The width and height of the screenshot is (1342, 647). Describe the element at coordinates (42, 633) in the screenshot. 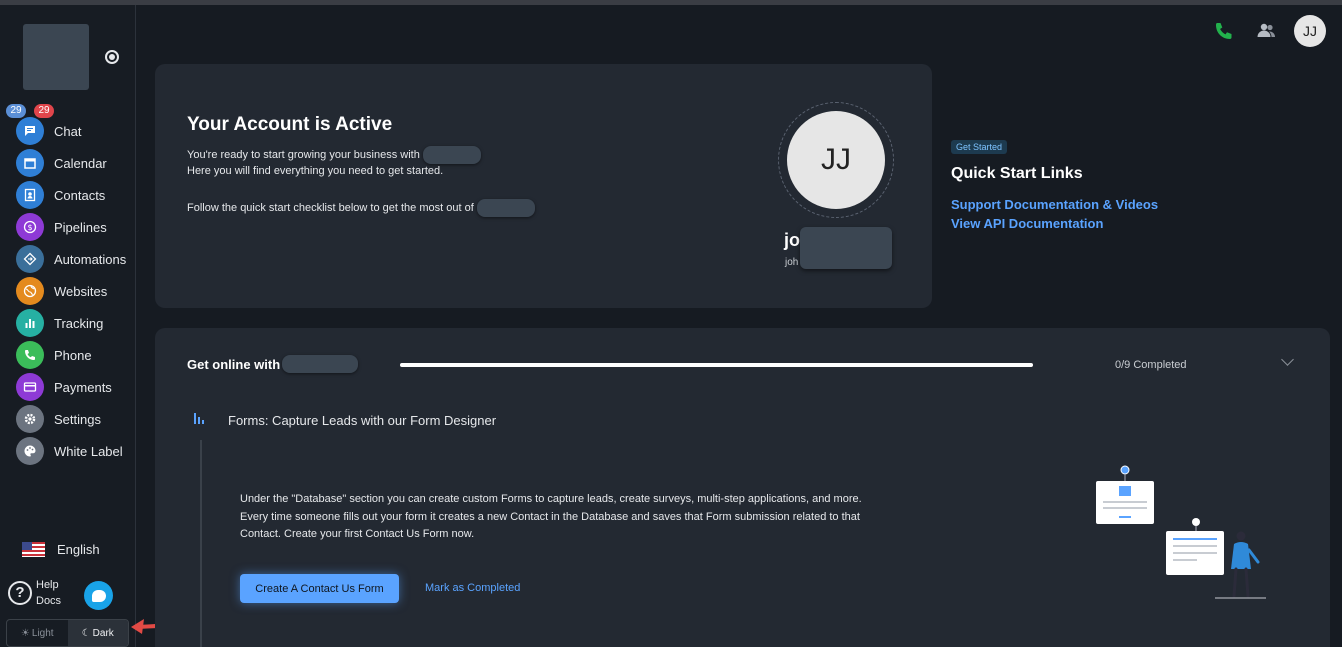

I see `light-theme-label: Light` at that location.